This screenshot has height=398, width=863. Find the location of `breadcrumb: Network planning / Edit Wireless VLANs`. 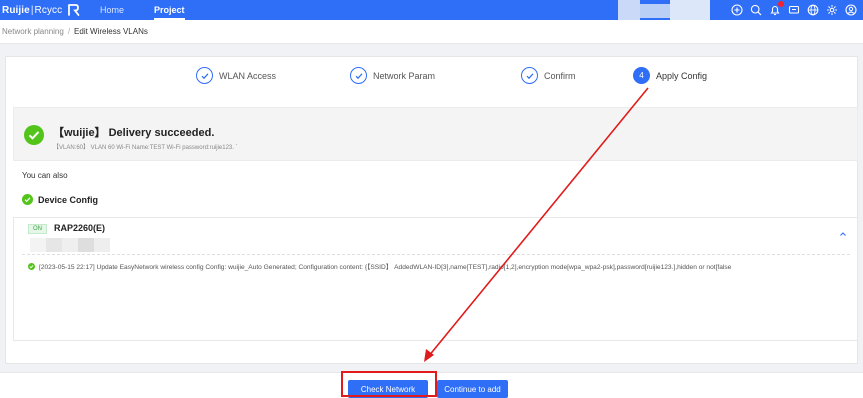

breadcrumb: Network planning / Edit Wireless VLANs is located at coordinates (431, 32).